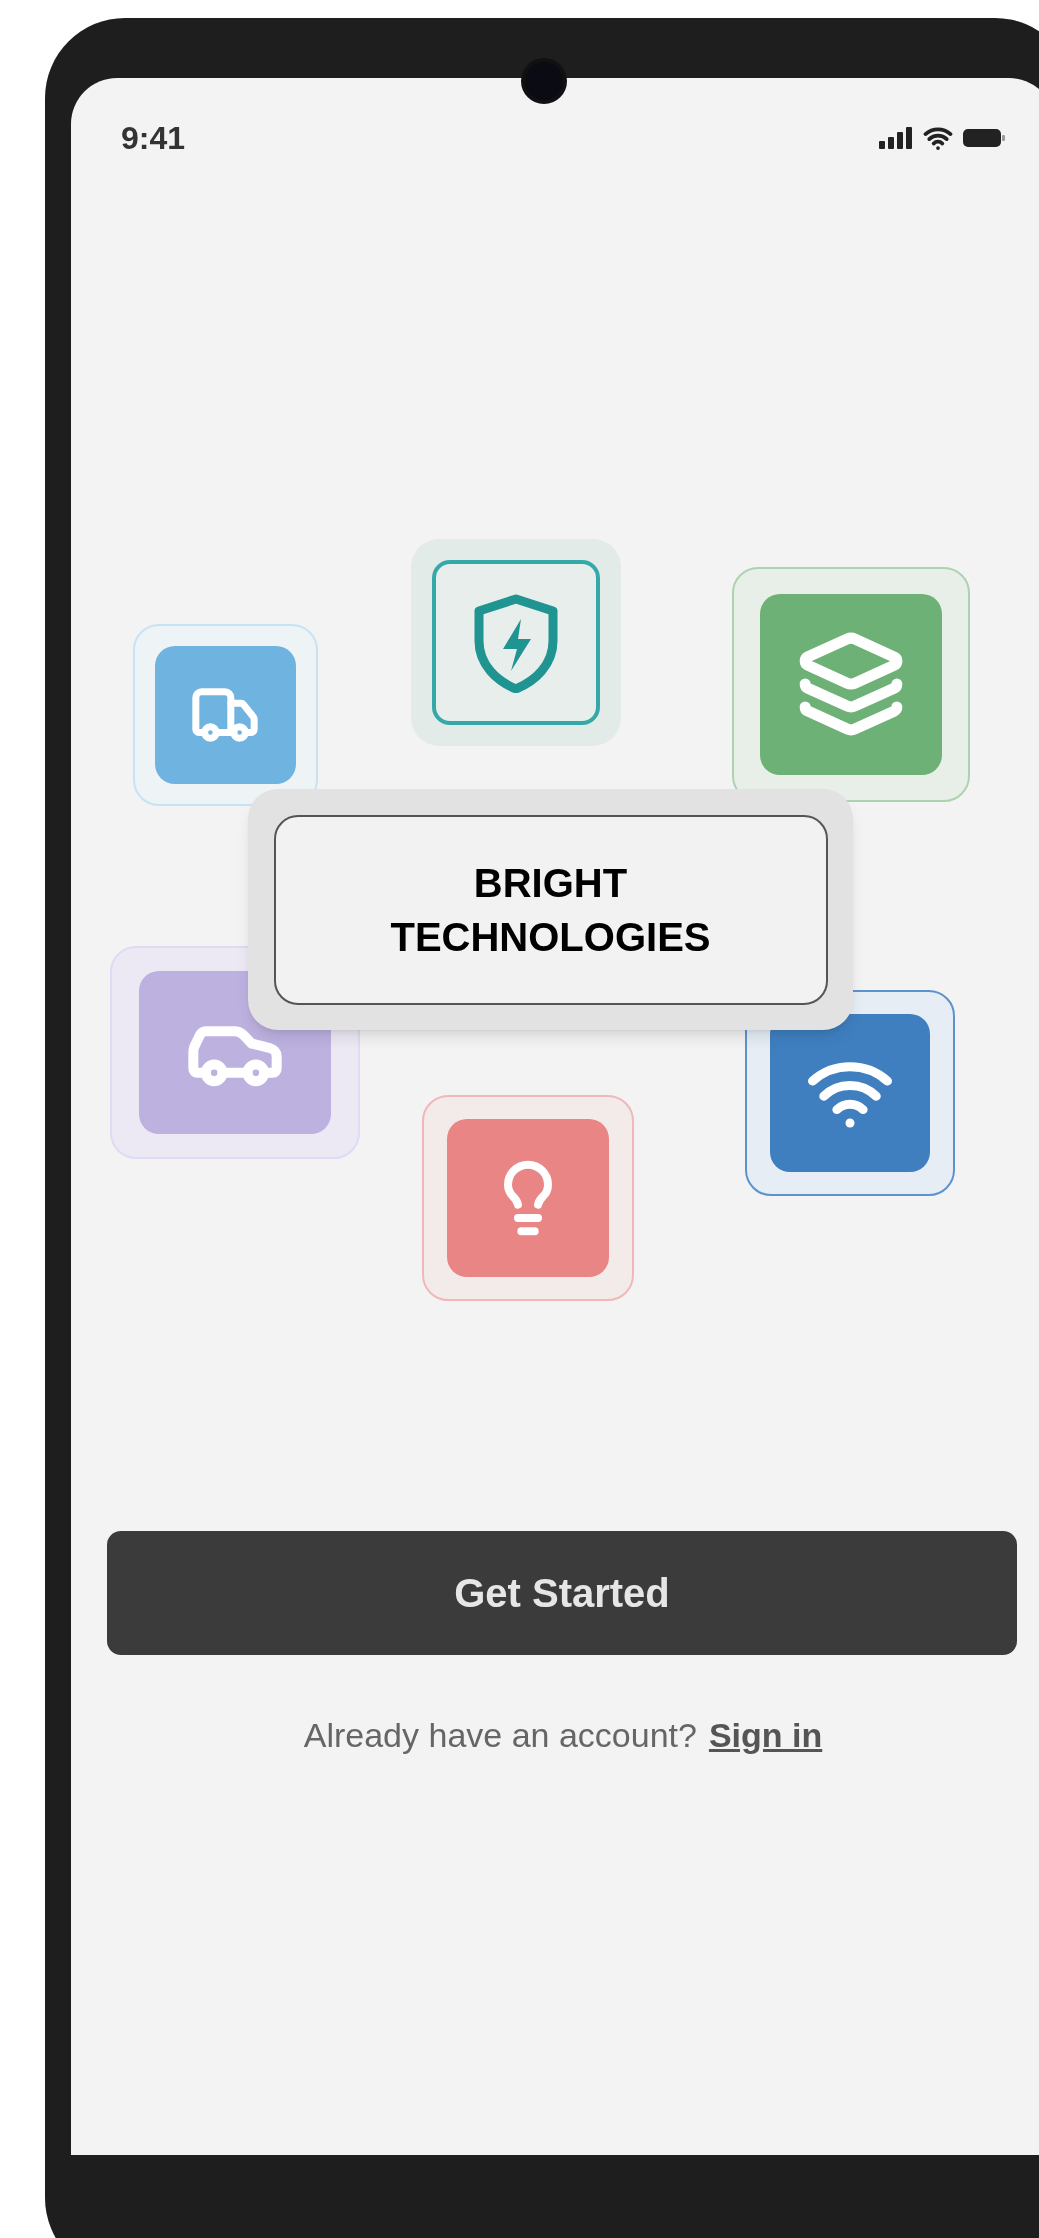 This screenshot has height=2238, width=1039. I want to click on brand-title: BRIGHT TECHNOLOGIES, so click(550, 910).